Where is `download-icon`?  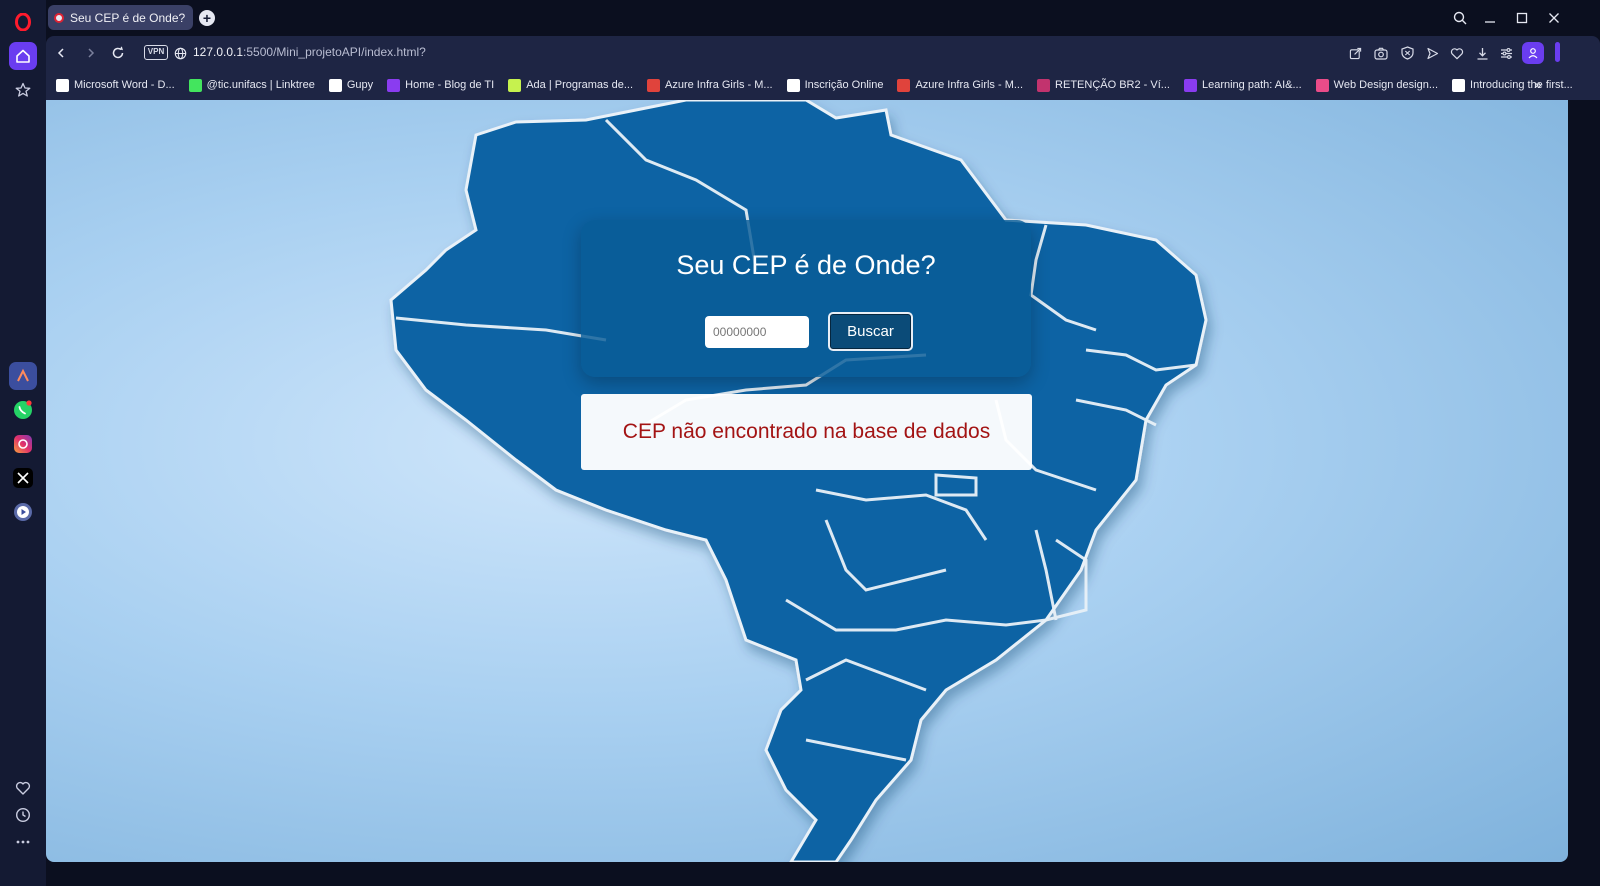 download-icon is located at coordinates (1482, 53).